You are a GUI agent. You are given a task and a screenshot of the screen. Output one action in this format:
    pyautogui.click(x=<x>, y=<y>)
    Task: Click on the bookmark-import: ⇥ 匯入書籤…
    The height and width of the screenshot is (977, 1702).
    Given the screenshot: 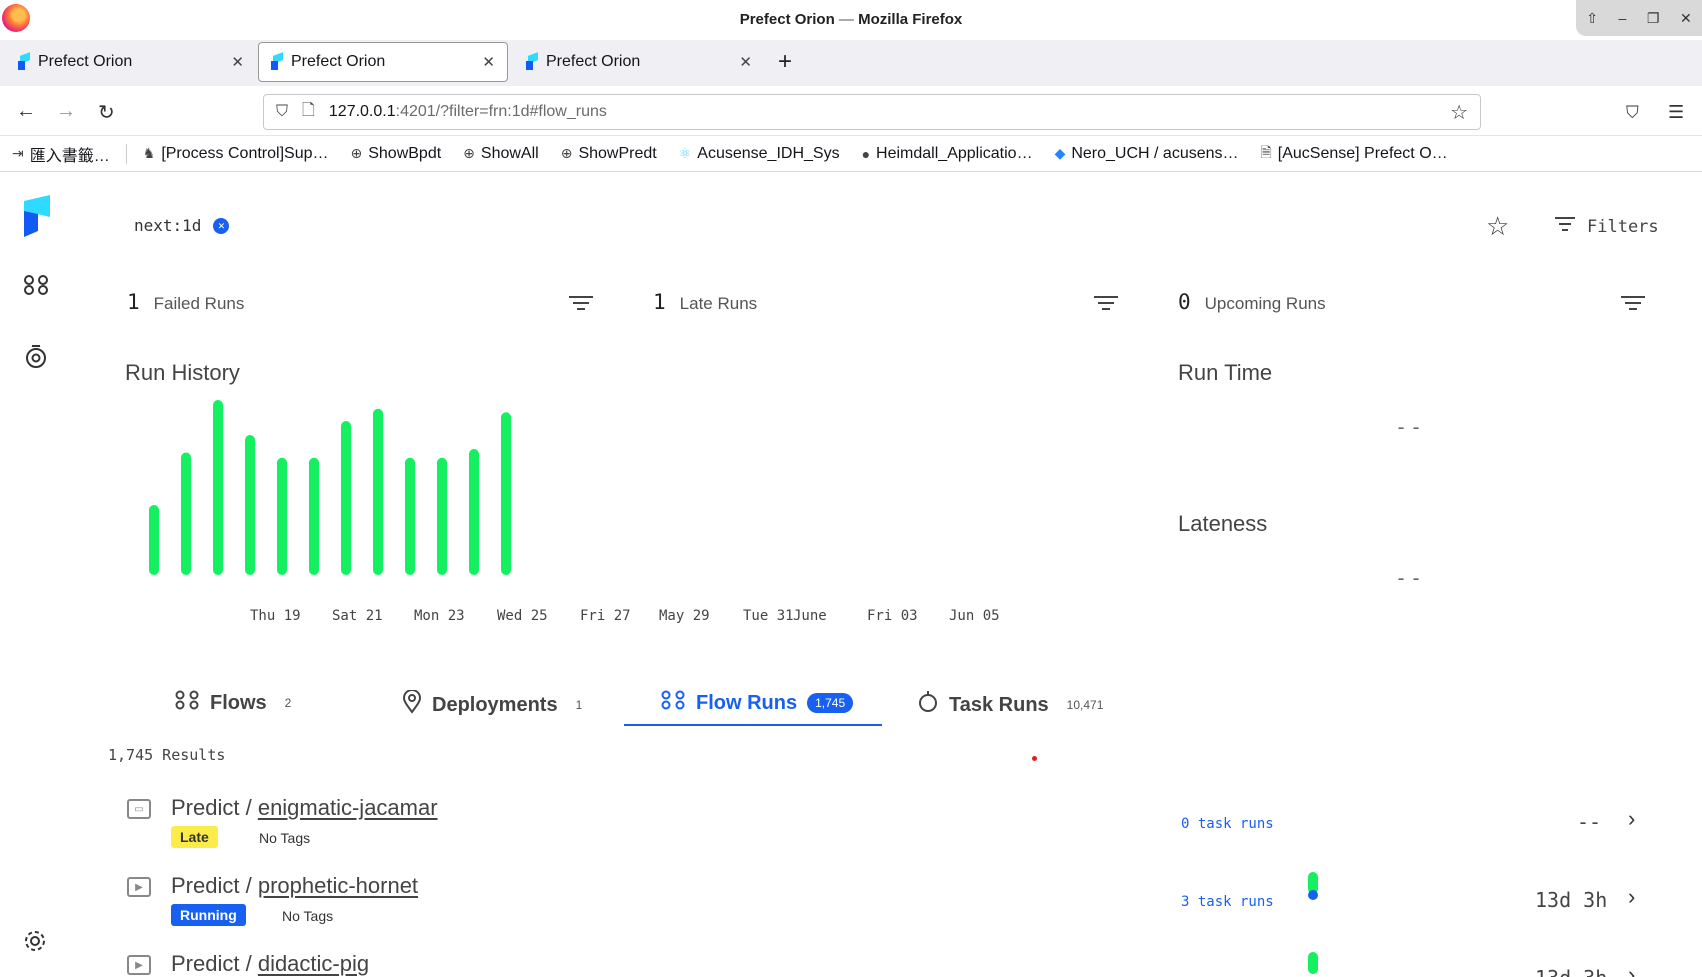 What is the action you would take?
    pyautogui.click(x=61, y=154)
    